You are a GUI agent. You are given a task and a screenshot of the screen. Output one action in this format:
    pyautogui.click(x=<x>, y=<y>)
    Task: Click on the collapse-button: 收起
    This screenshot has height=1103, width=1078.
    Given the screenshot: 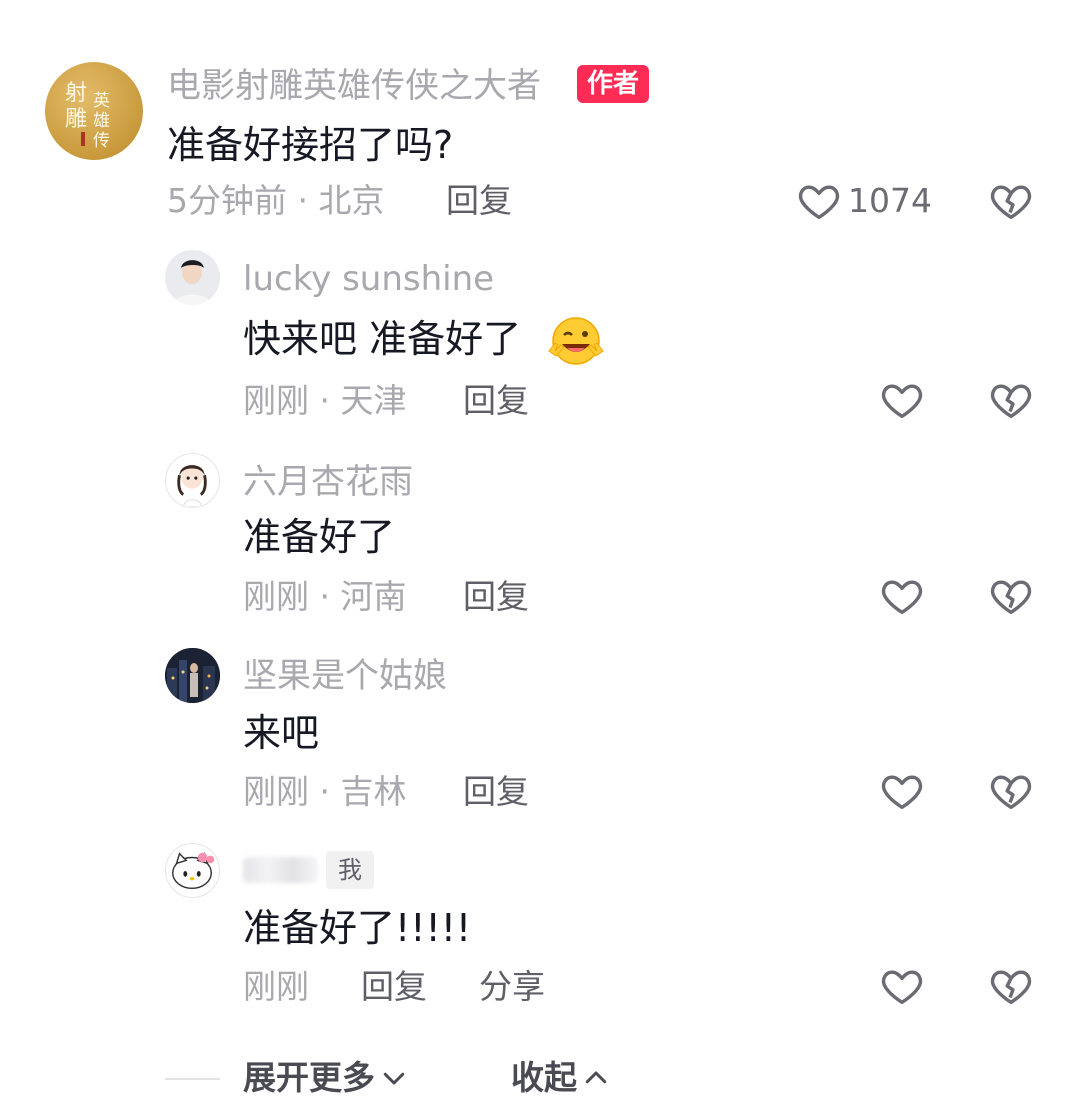 What is the action you would take?
    pyautogui.click(x=561, y=1078)
    